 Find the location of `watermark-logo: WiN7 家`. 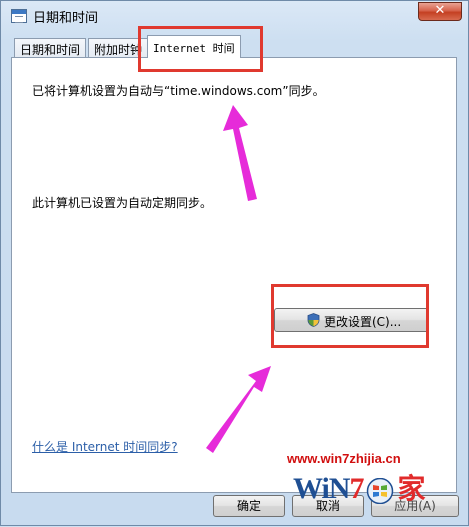

watermark-logo: WiN7 家 is located at coordinates (359, 487).